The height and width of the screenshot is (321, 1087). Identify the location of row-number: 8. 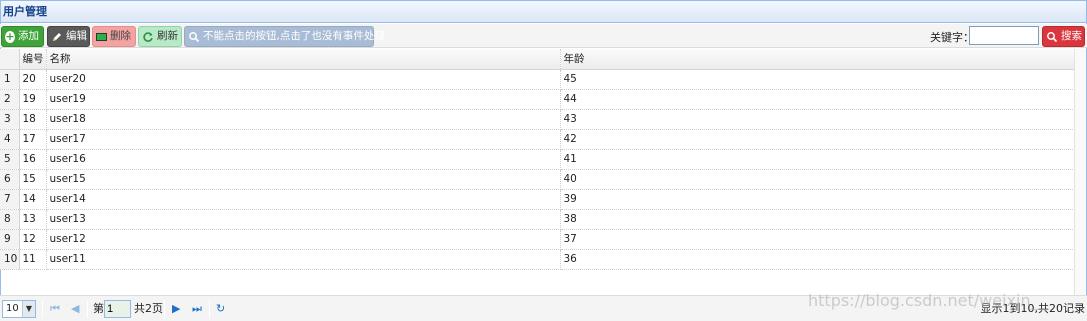
(10, 219).